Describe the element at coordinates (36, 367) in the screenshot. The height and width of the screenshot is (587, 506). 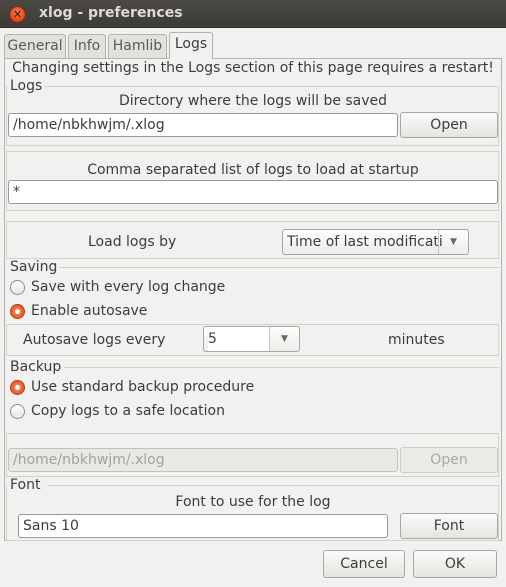
I see `backup-section-label: Backup` at that location.